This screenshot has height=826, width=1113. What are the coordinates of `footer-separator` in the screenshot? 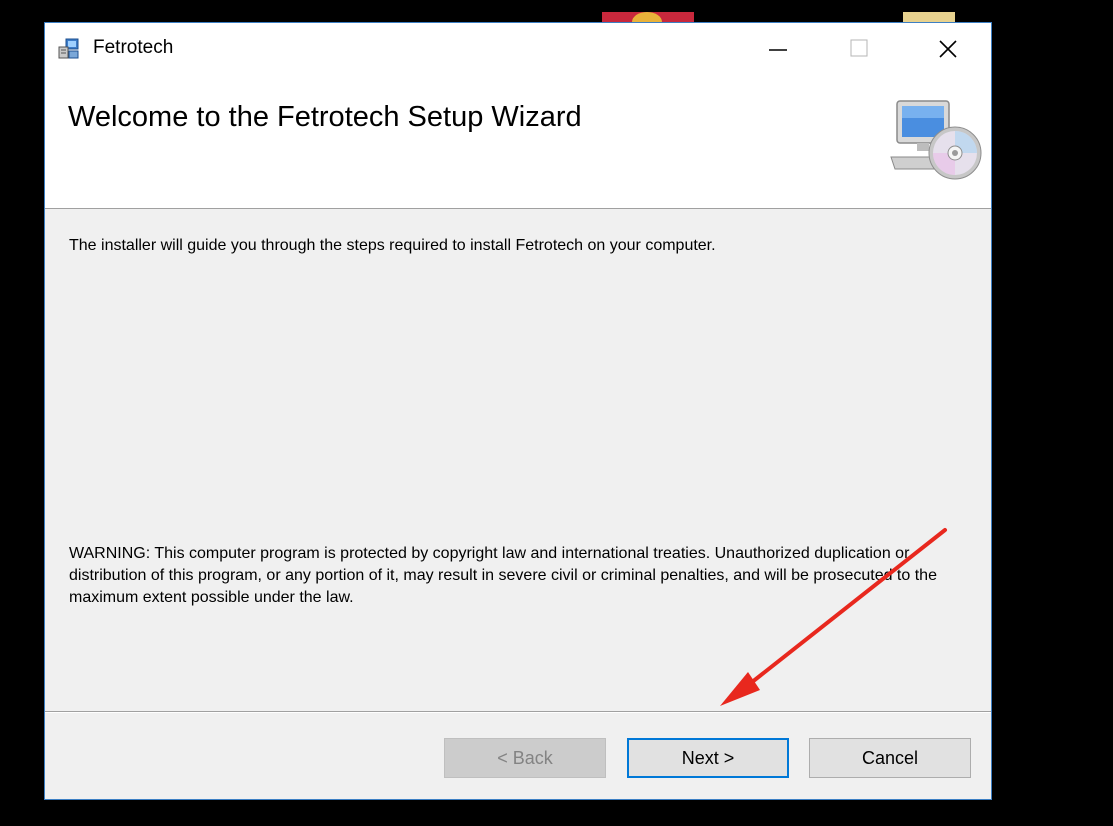 It's located at (518, 712).